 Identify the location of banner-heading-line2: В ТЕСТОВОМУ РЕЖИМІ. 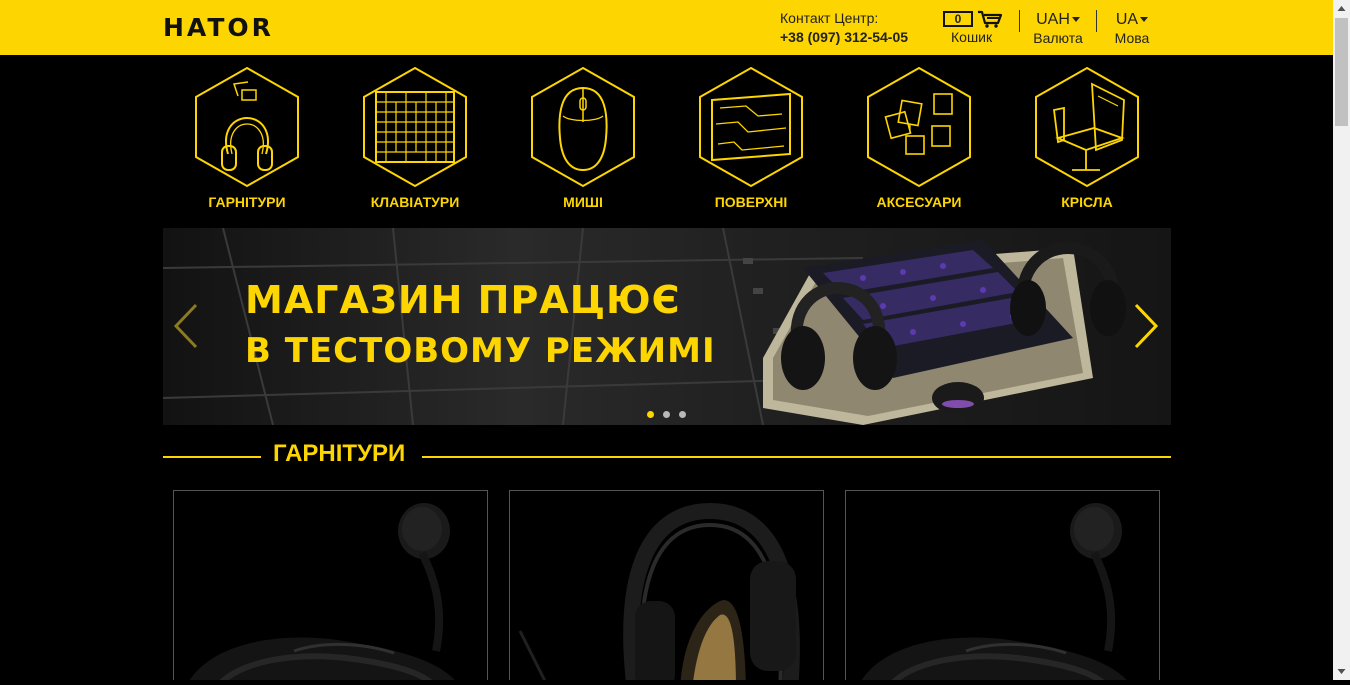
(480, 351).